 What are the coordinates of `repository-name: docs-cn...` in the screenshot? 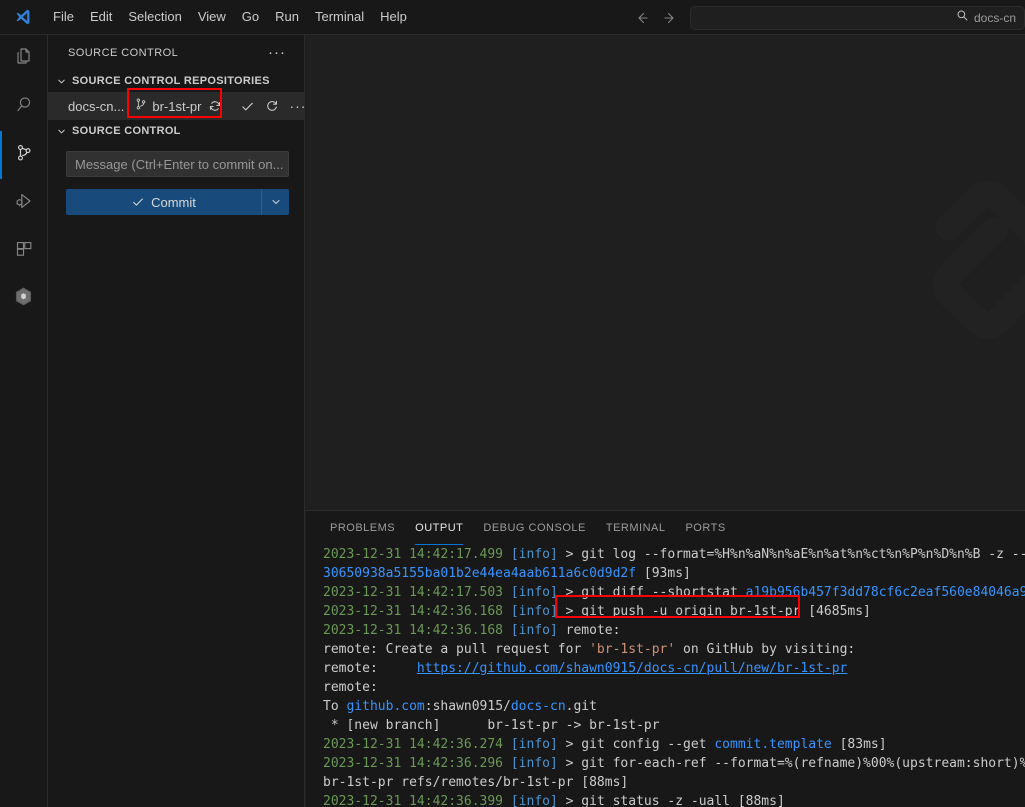 It's located at (96, 106).